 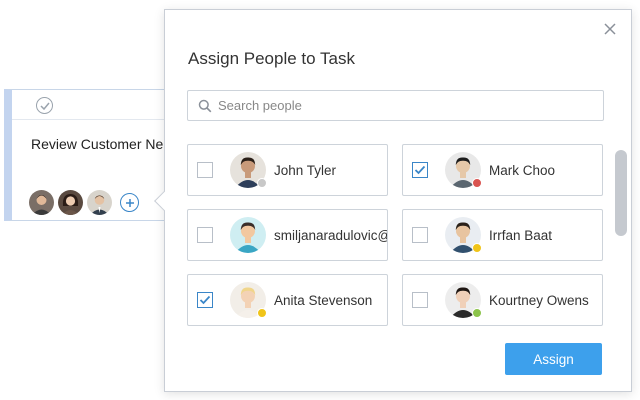 I want to click on person-name: Irrfan Baat, so click(x=521, y=235).